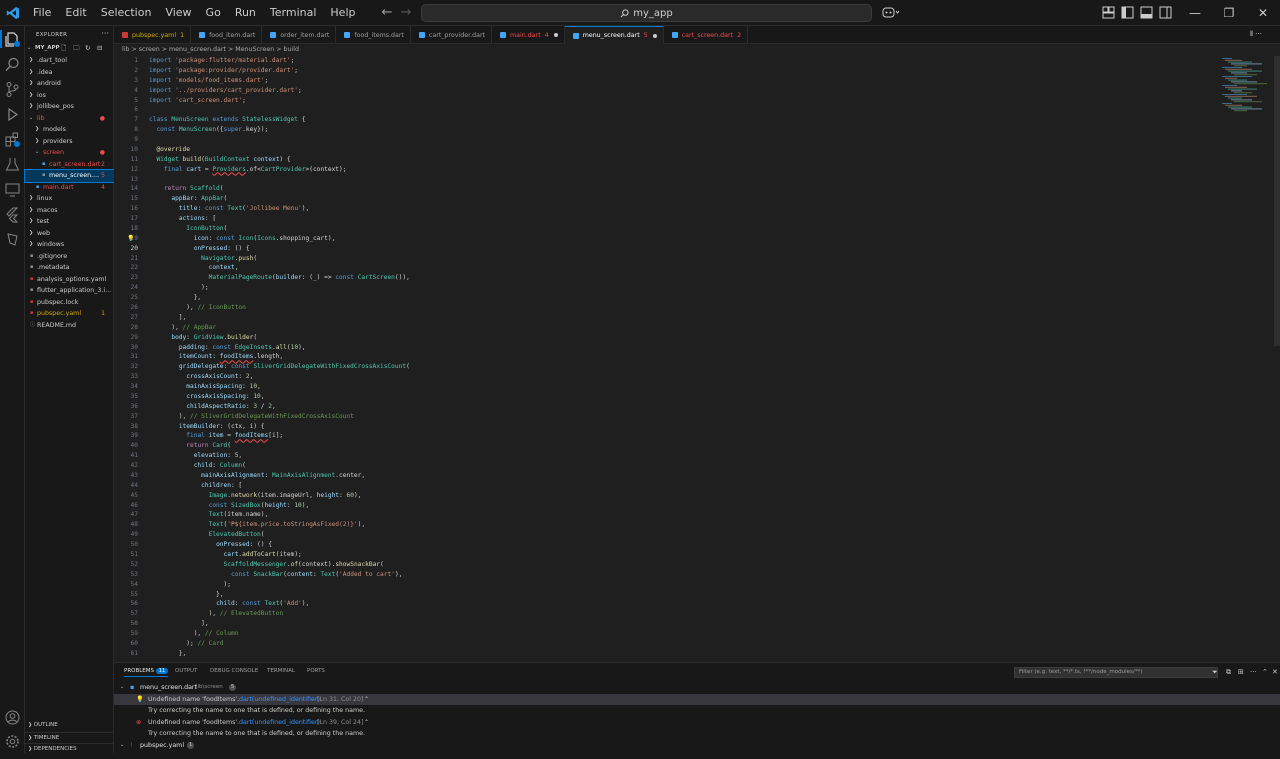 Image resolution: width=1280 pixels, height=759 pixels. I want to click on toggle-panel-icon, so click(1146, 12).